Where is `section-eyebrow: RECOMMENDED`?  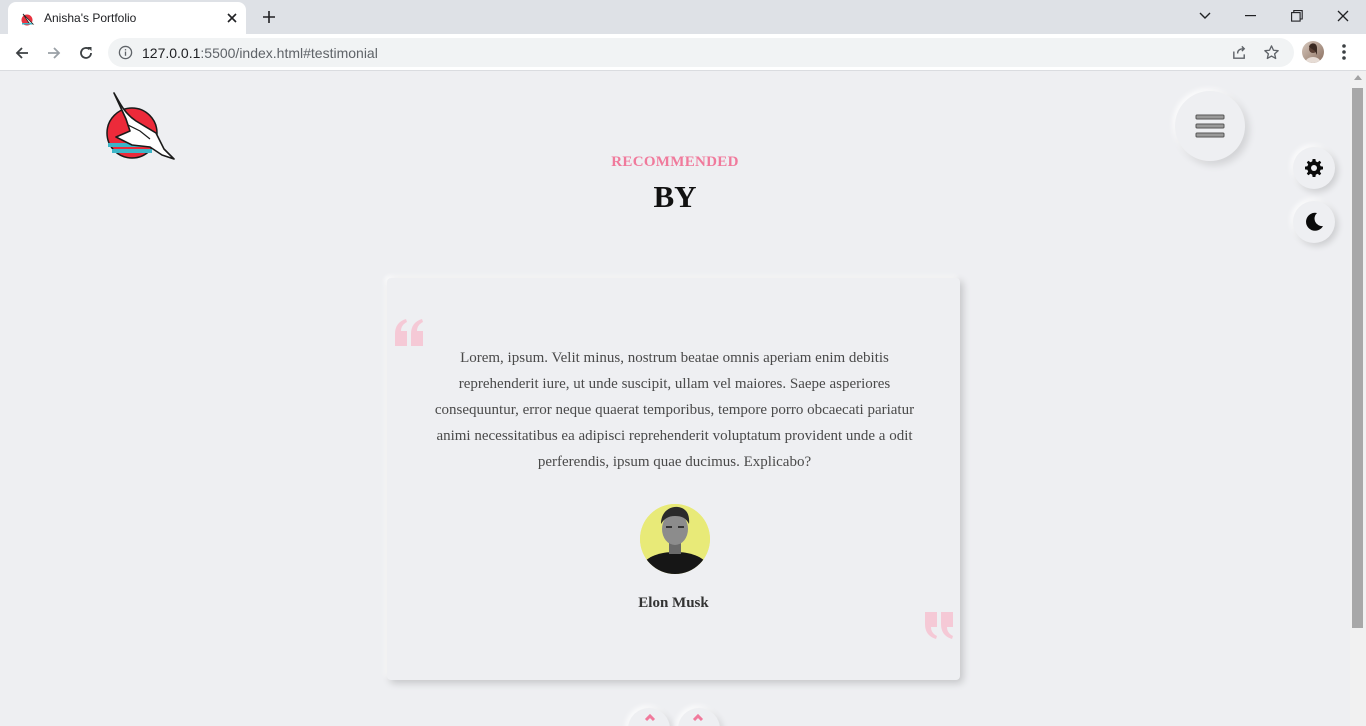 section-eyebrow: RECOMMENDED is located at coordinates (675, 162).